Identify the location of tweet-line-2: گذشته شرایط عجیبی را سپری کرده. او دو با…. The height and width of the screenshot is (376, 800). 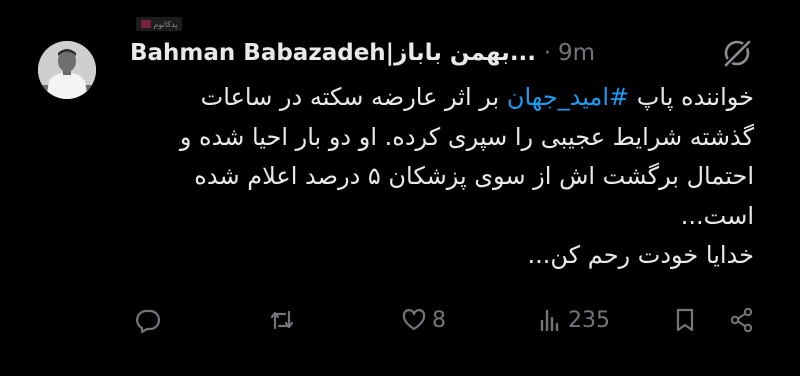
(466, 136).